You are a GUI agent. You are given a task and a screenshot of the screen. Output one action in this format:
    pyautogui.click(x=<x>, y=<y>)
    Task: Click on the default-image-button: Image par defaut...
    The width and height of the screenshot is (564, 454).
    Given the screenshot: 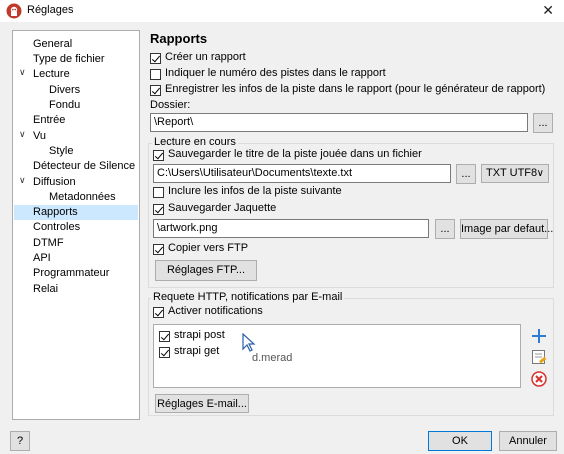 What is the action you would take?
    pyautogui.click(x=506, y=229)
    